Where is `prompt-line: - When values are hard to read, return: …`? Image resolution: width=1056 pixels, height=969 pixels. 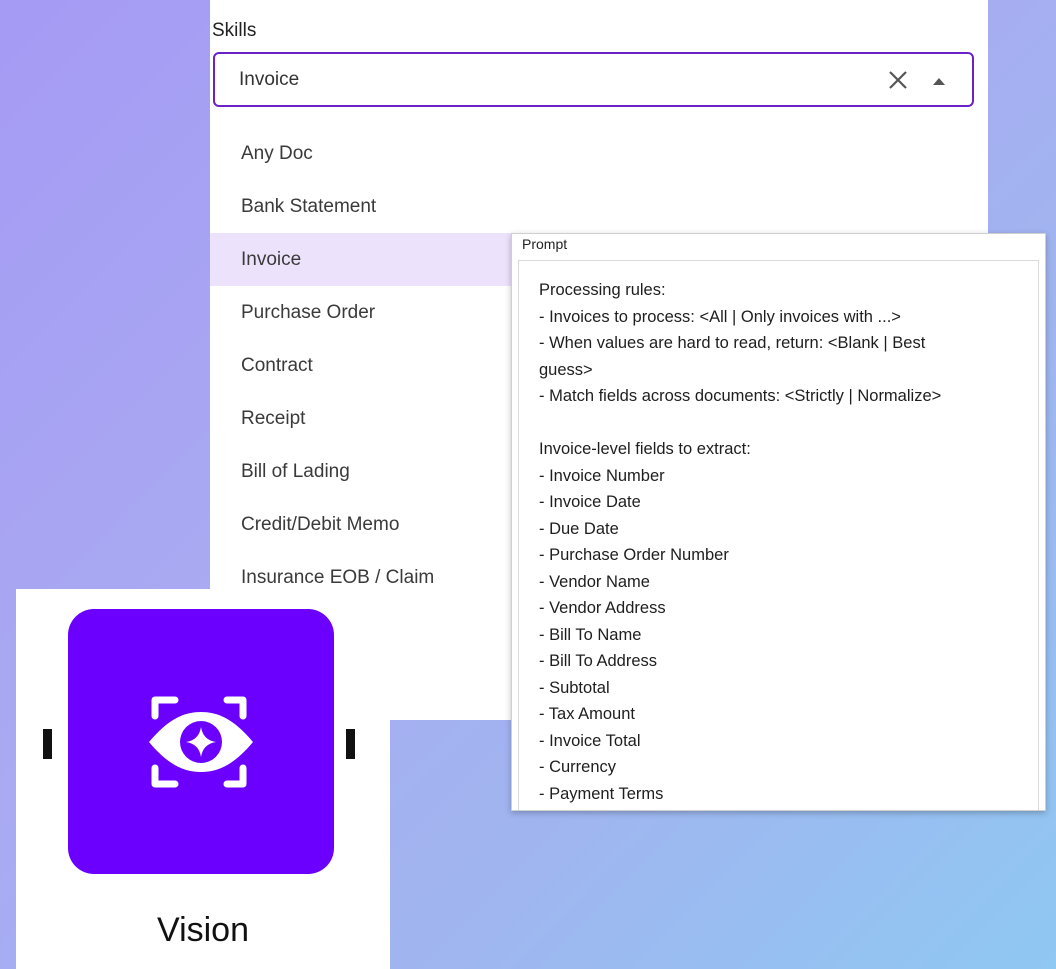
prompt-line: - When values are hard to read, return: … is located at coordinates (732, 343).